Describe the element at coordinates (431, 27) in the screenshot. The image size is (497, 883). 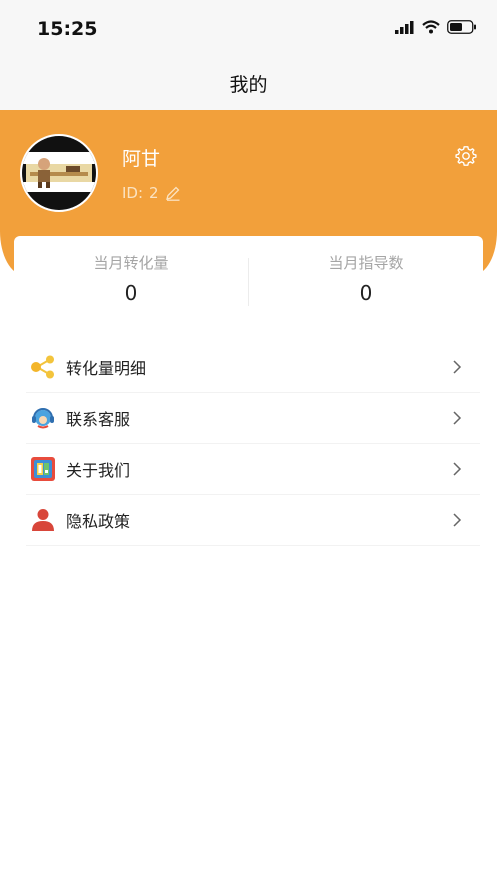
I see `wifi-icon` at that location.